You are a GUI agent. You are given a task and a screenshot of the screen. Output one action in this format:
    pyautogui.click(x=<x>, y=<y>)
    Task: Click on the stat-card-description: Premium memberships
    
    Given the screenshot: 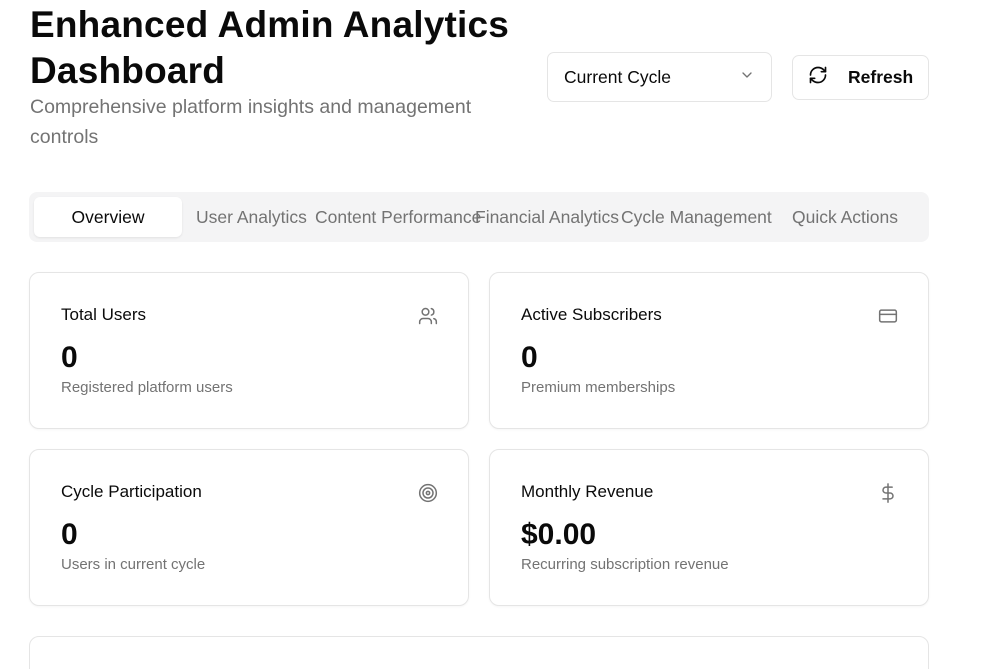 What is the action you would take?
    pyautogui.click(x=598, y=387)
    